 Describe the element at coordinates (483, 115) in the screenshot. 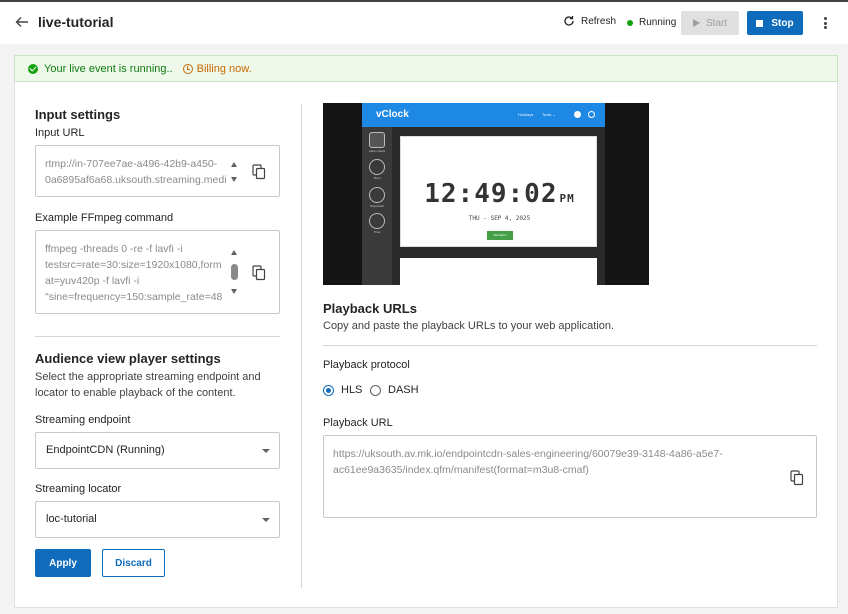

I see `preview-top-bar: vClock Holidays Tools ⌄` at that location.